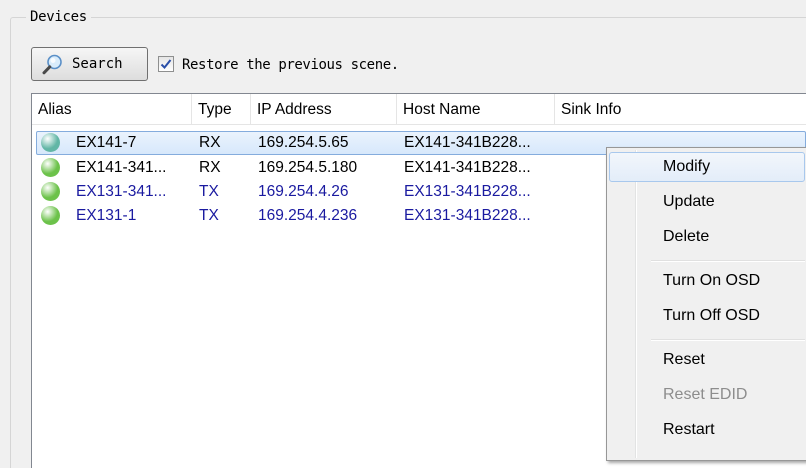  I want to click on column-header-ip: IP Address, so click(324, 109).